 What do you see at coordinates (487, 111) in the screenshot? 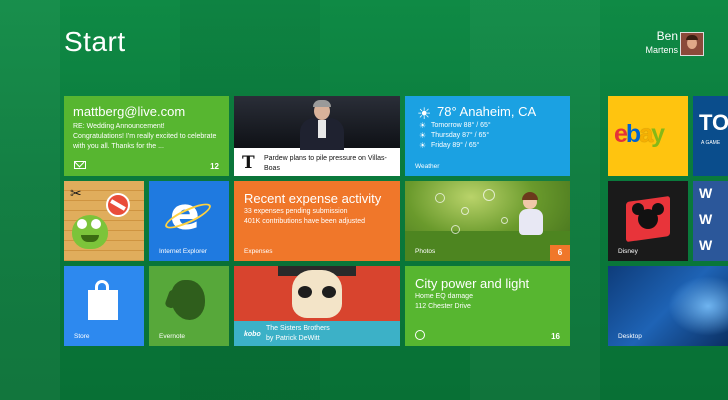
I see `weather-current: 78° Anaheim, CA` at bounding box center [487, 111].